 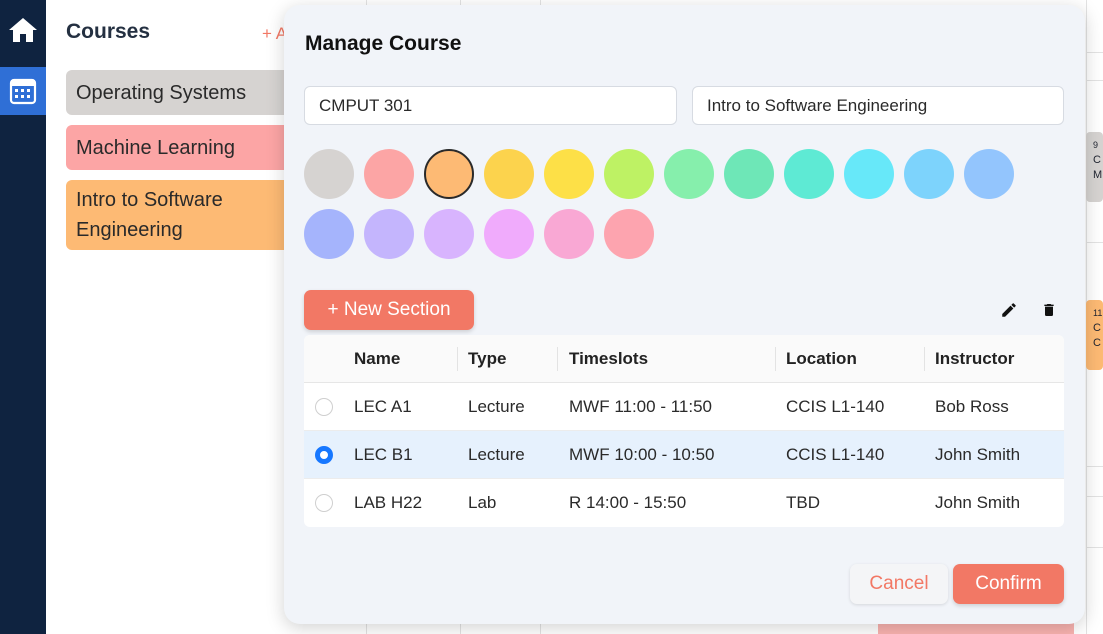 I want to click on calendar-button, so click(x=23, y=91).